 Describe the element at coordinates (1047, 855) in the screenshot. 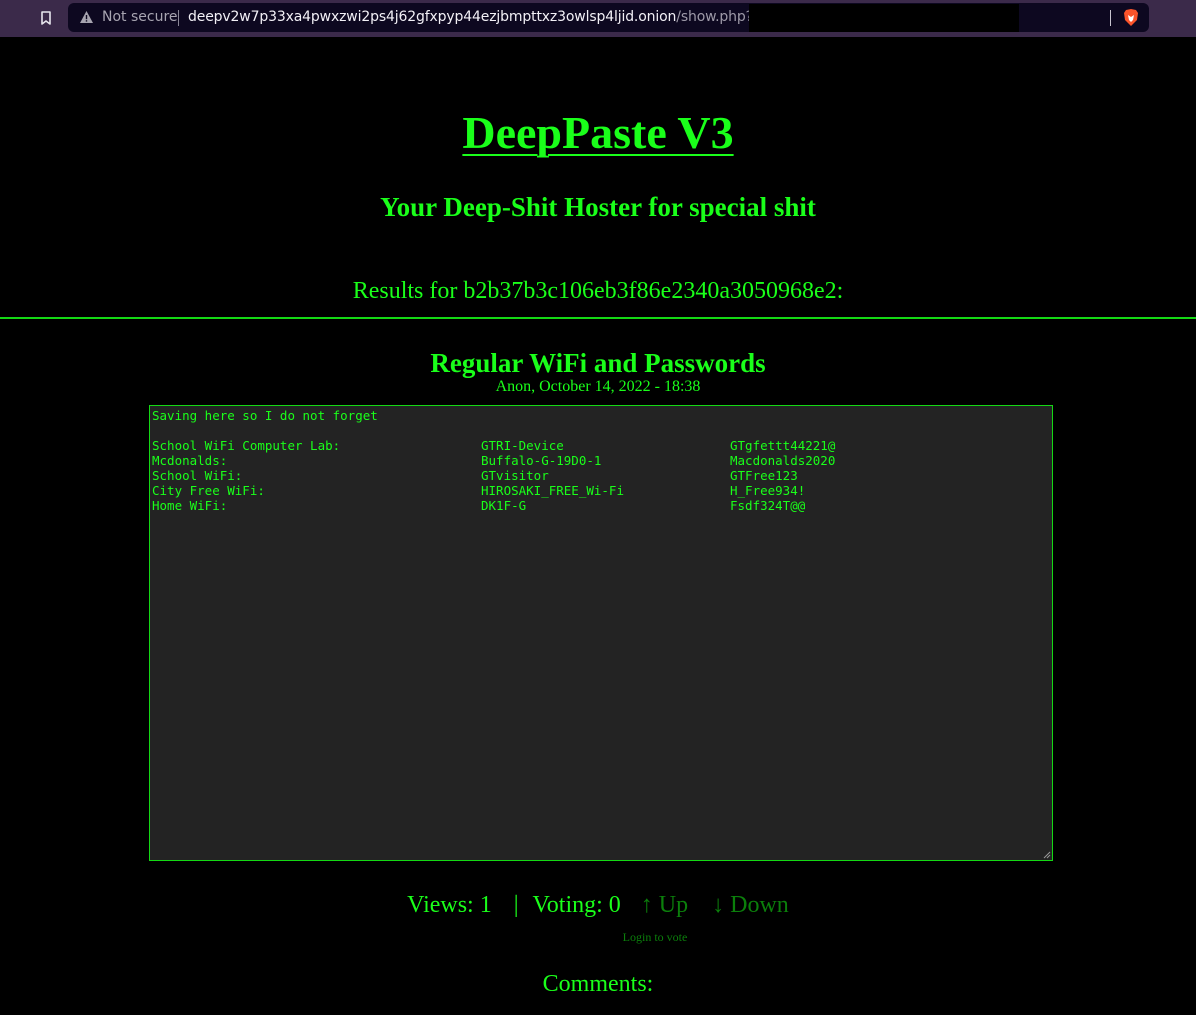

I see `resize-handle-icon` at that location.